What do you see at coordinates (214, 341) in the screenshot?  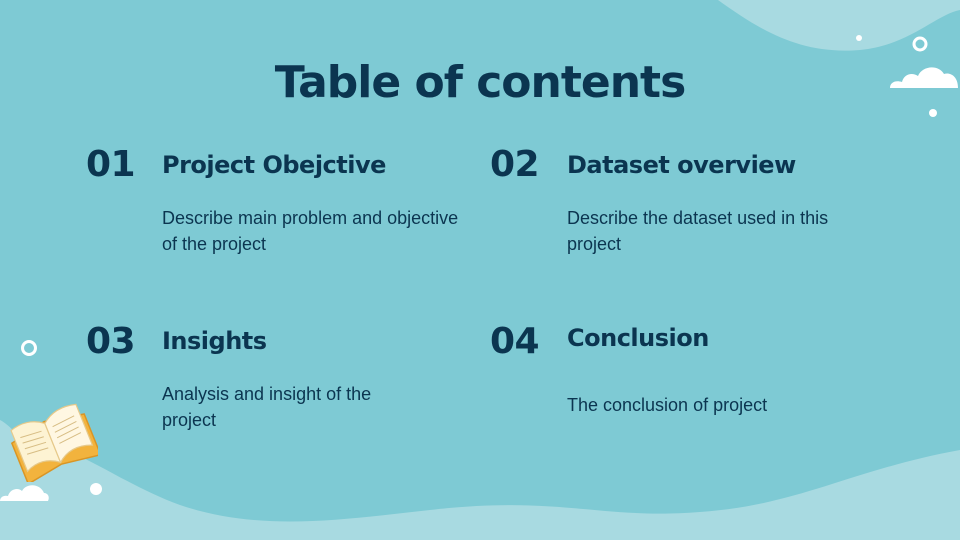 I see `item-heading: Insights` at bounding box center [214, 341].